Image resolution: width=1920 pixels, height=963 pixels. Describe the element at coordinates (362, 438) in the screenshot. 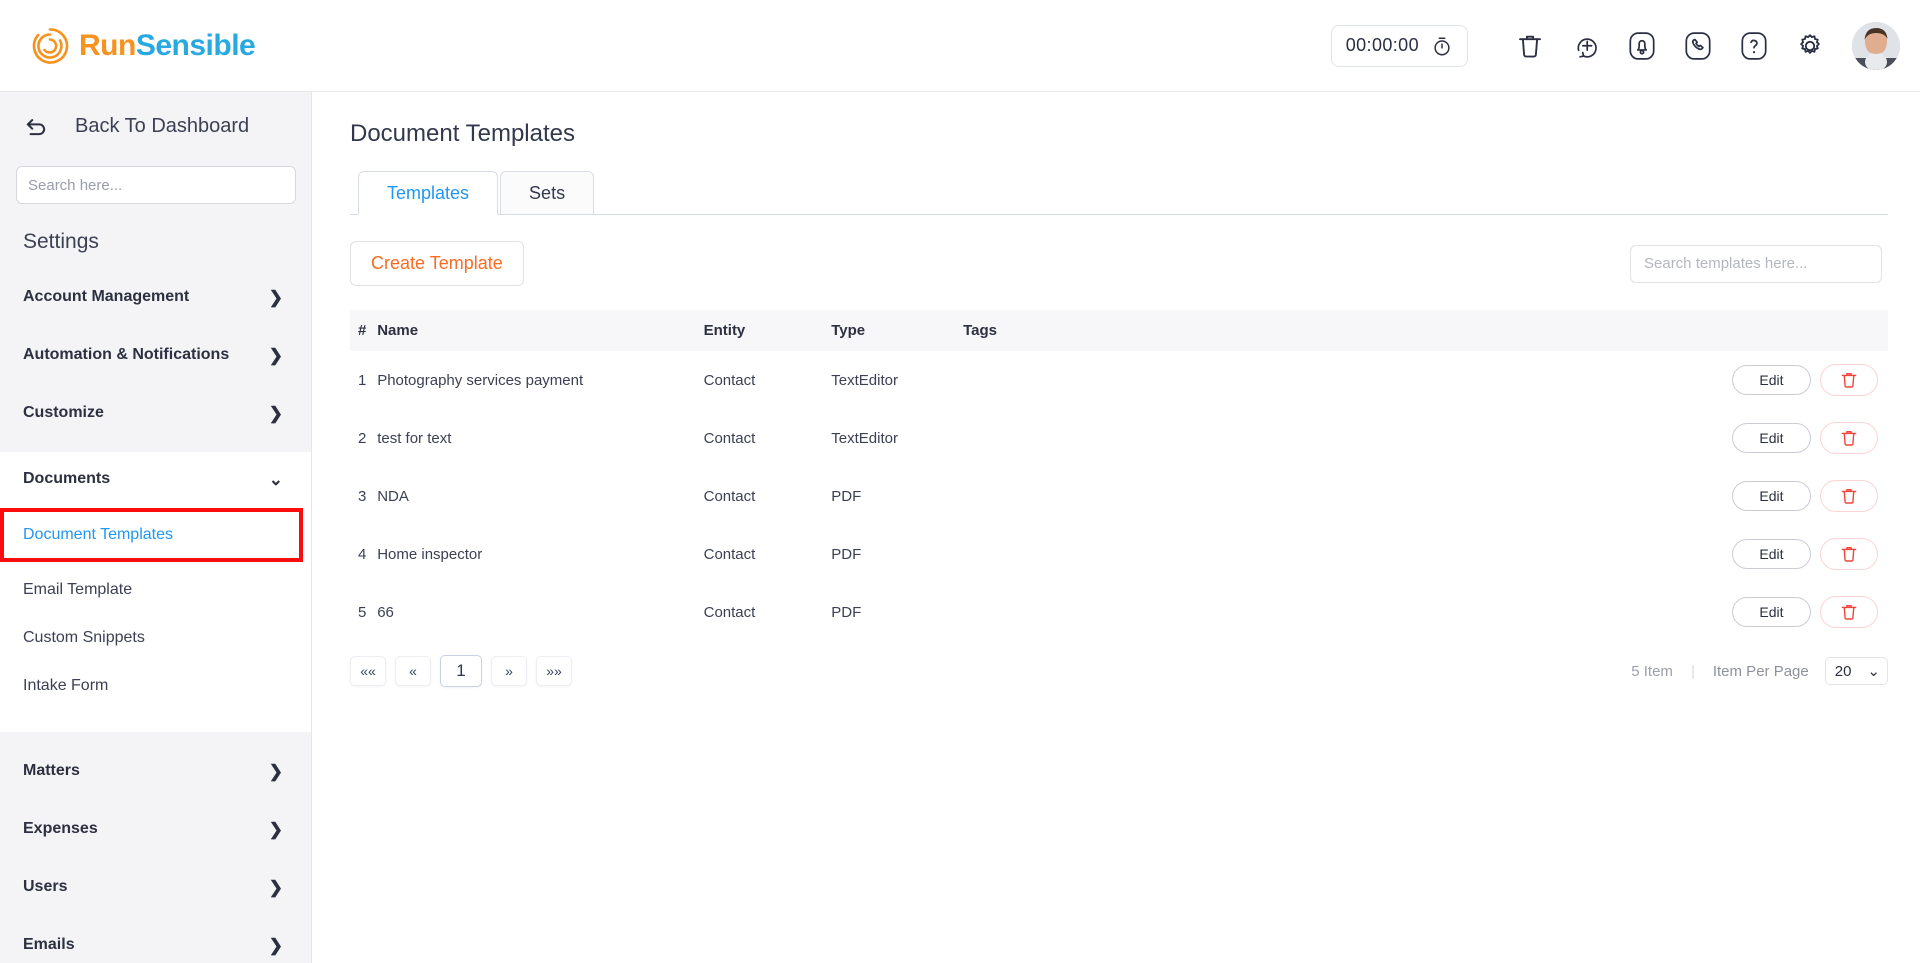

I see `row-num: 2` at that location.